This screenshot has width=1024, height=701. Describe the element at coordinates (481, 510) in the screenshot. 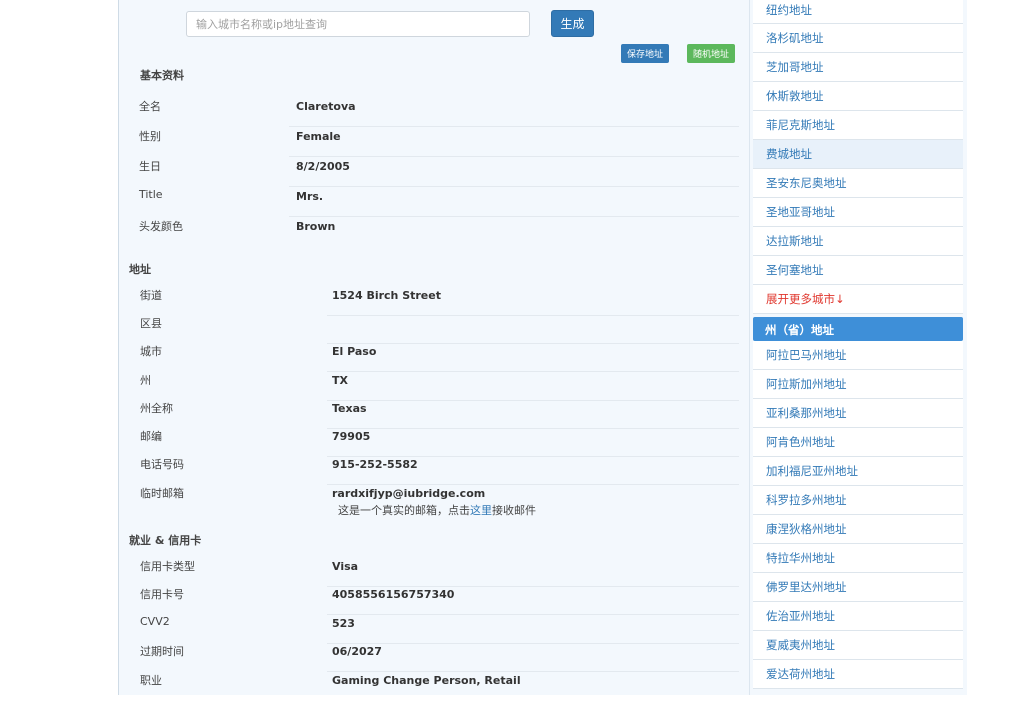

I see `receive-mail-link: 这里` at that location.